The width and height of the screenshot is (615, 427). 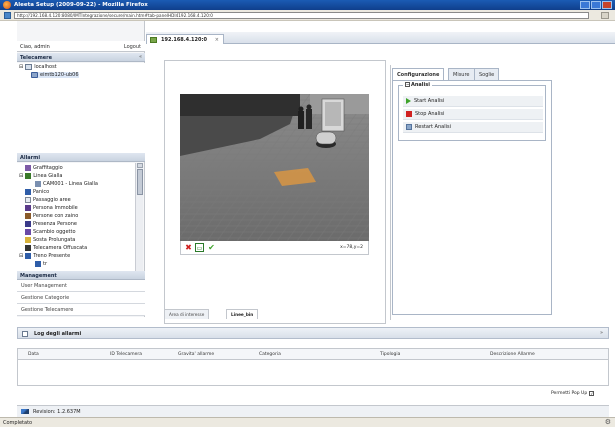 What do you see at coordinates (512, 354) in the screenshot?
I see `col-descrizione: Descrizione Allarme` at bounding box center [512, 354].